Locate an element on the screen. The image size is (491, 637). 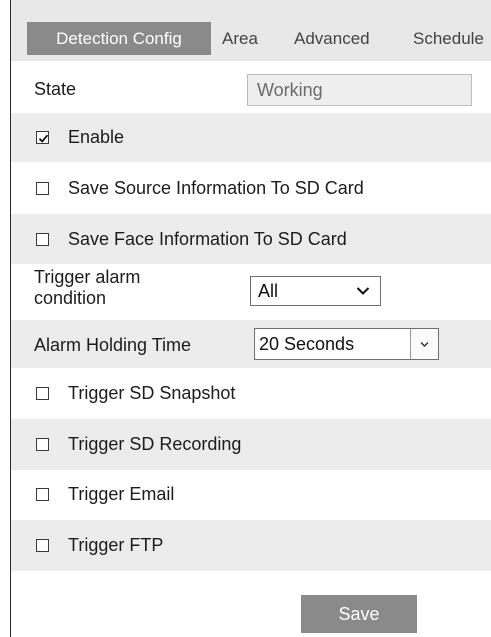
trigger-sd-recording-row: Trigger SD Recording is located at coordinates (251, 444).